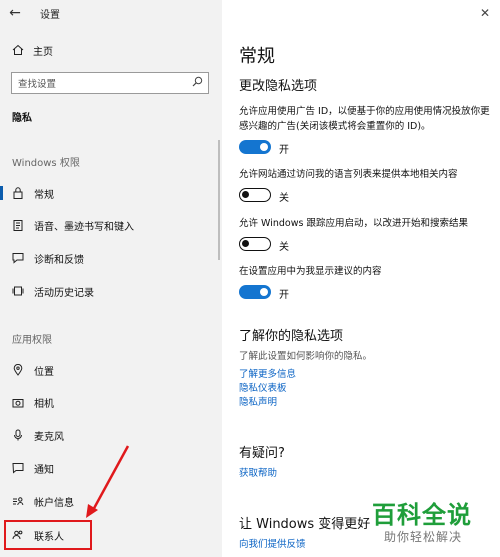  What do you see at coordinates (48, 535) in the screenshot?
I see `annotation-highlight-box` at bounding box center [48, 535].